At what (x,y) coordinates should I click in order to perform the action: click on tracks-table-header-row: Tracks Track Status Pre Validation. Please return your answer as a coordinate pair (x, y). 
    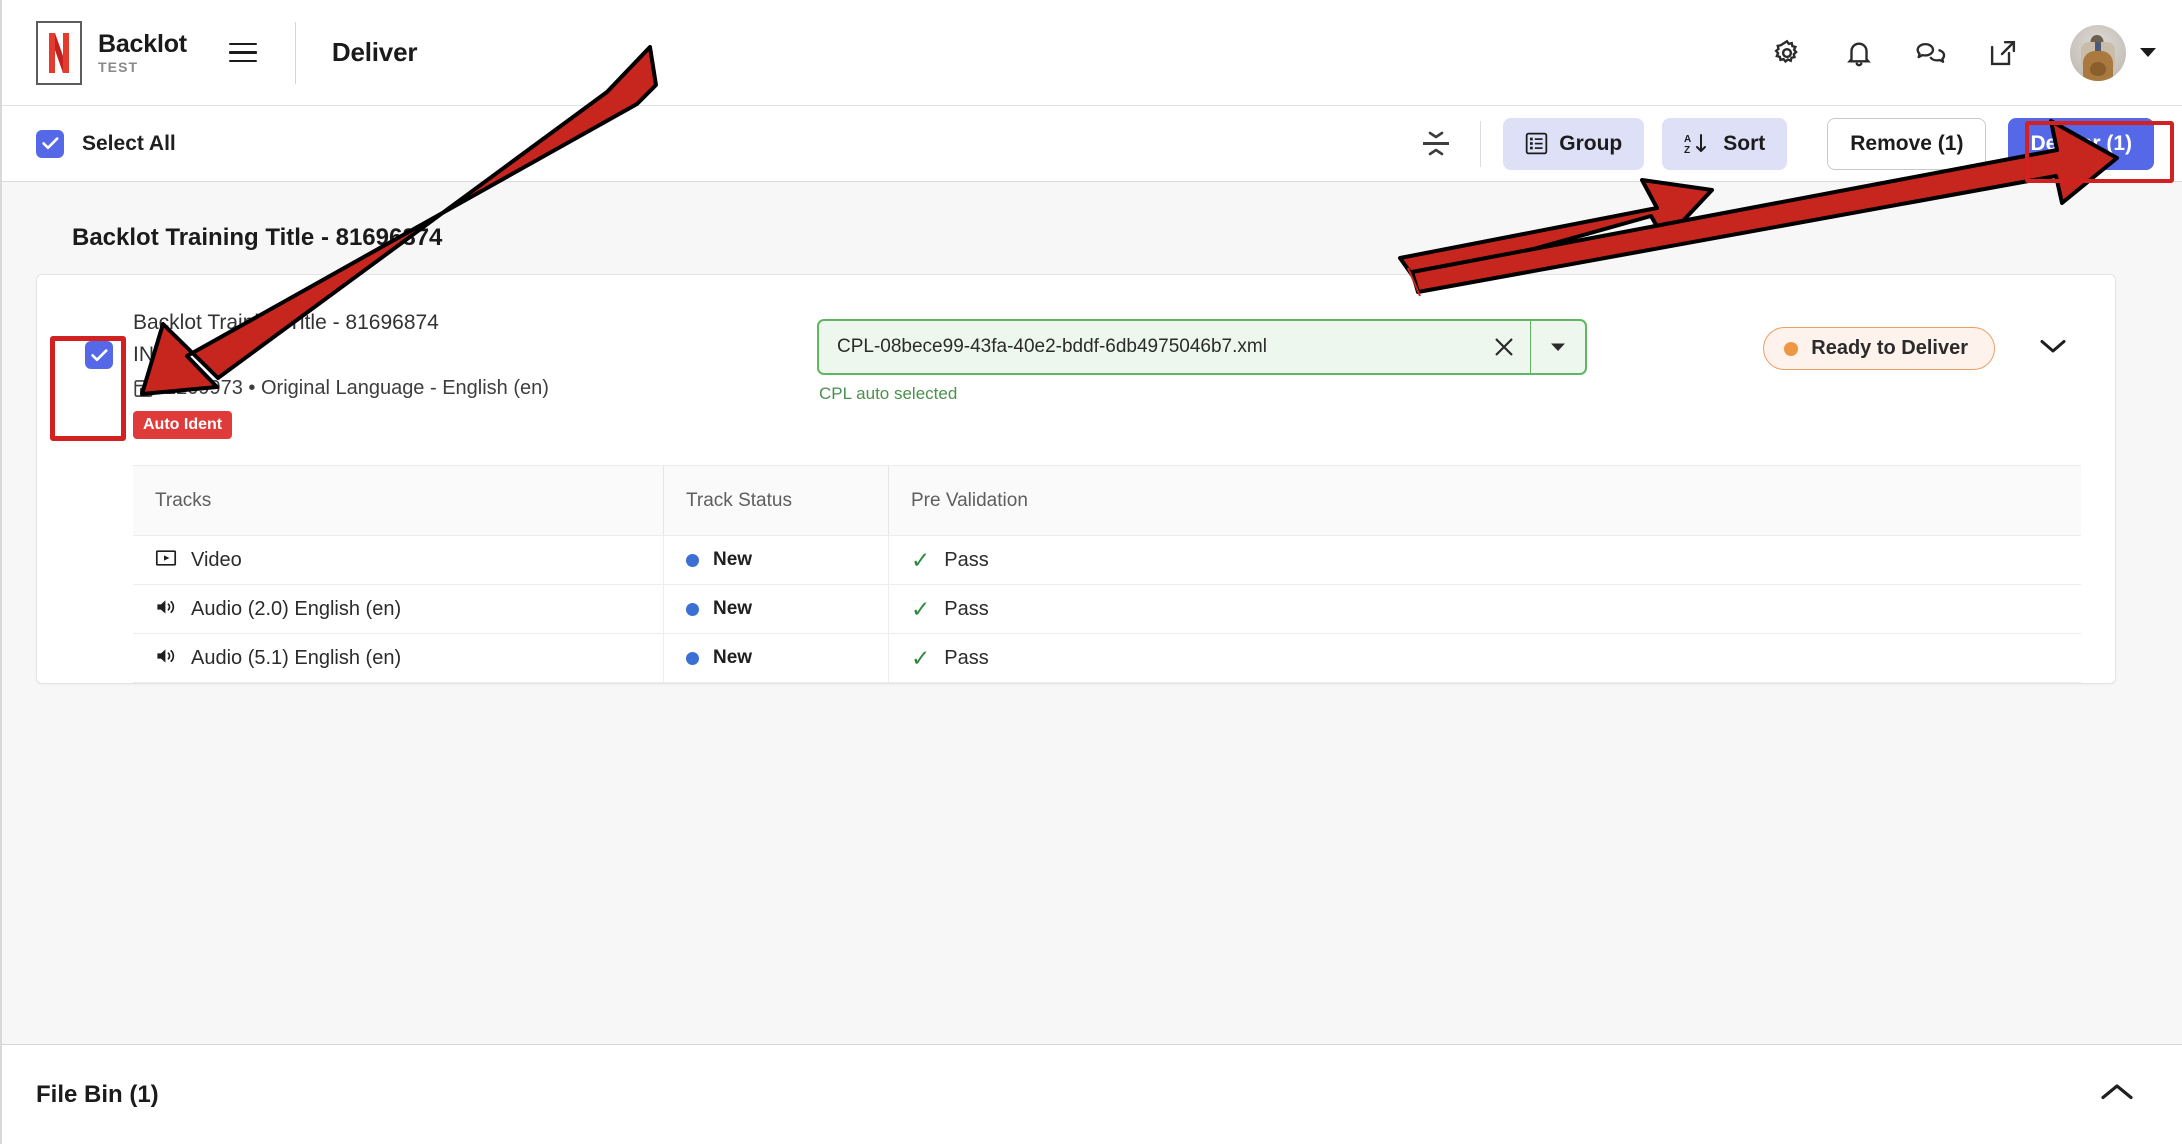
    Looking at the image, I should click on (1107, 501).